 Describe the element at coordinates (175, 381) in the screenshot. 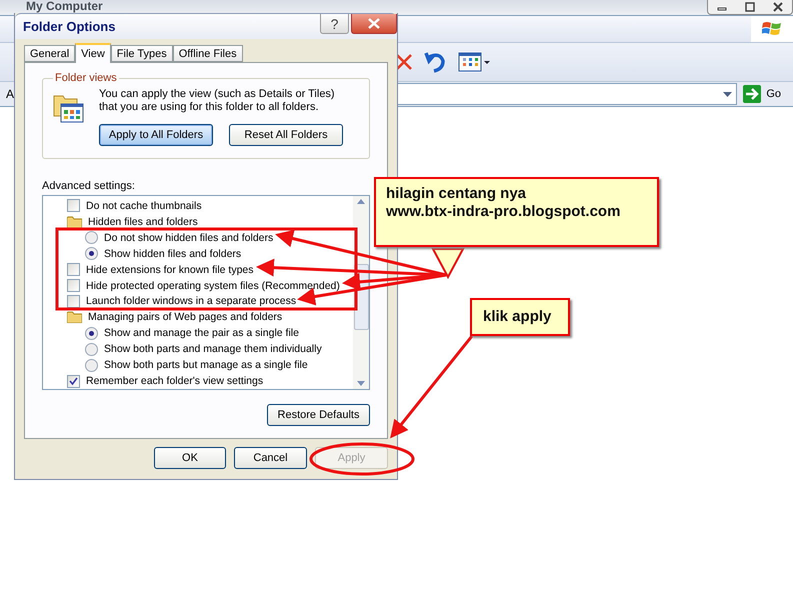

I see `setting-label: Remember each folder's view settings` at that location.